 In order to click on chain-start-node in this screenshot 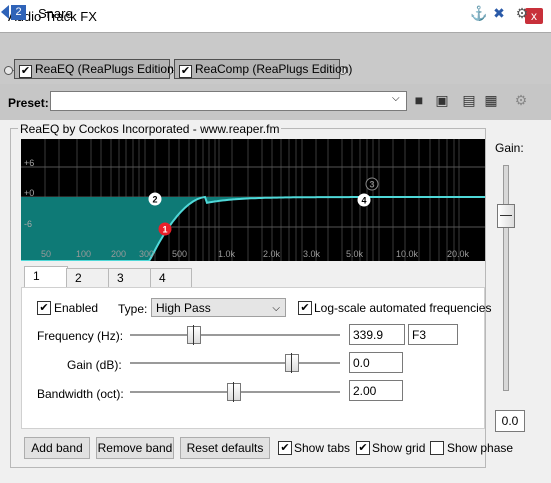, I will do `click(8, 70)`.